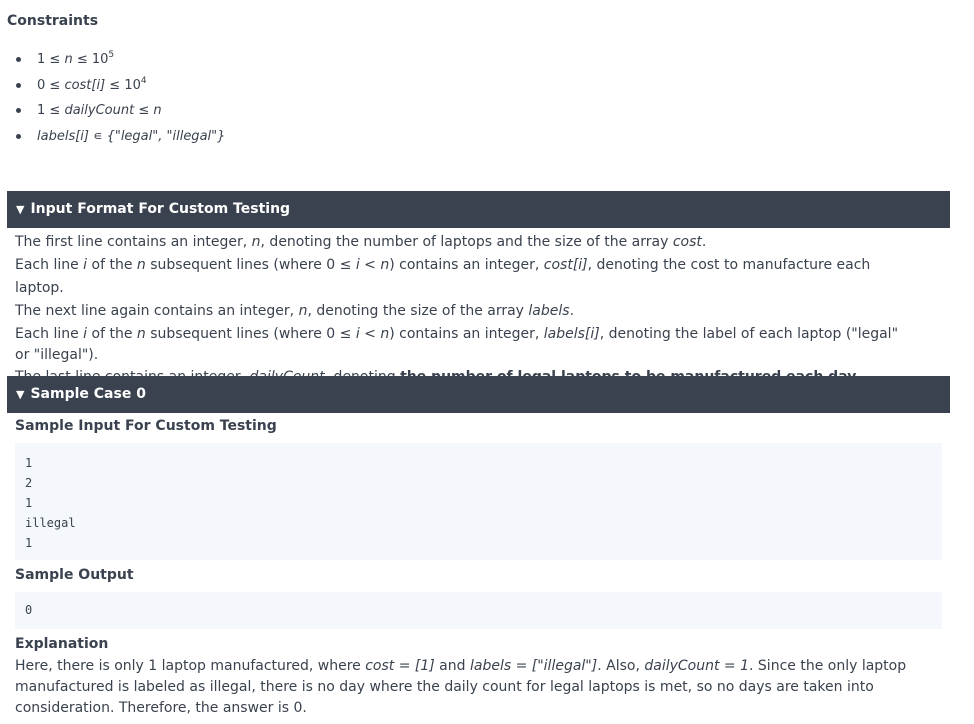 The image size is (974, 724). What do you see at coordinates (549, 311) in the screenshot?
I see `var: labels` at bounding box center [549, 311].